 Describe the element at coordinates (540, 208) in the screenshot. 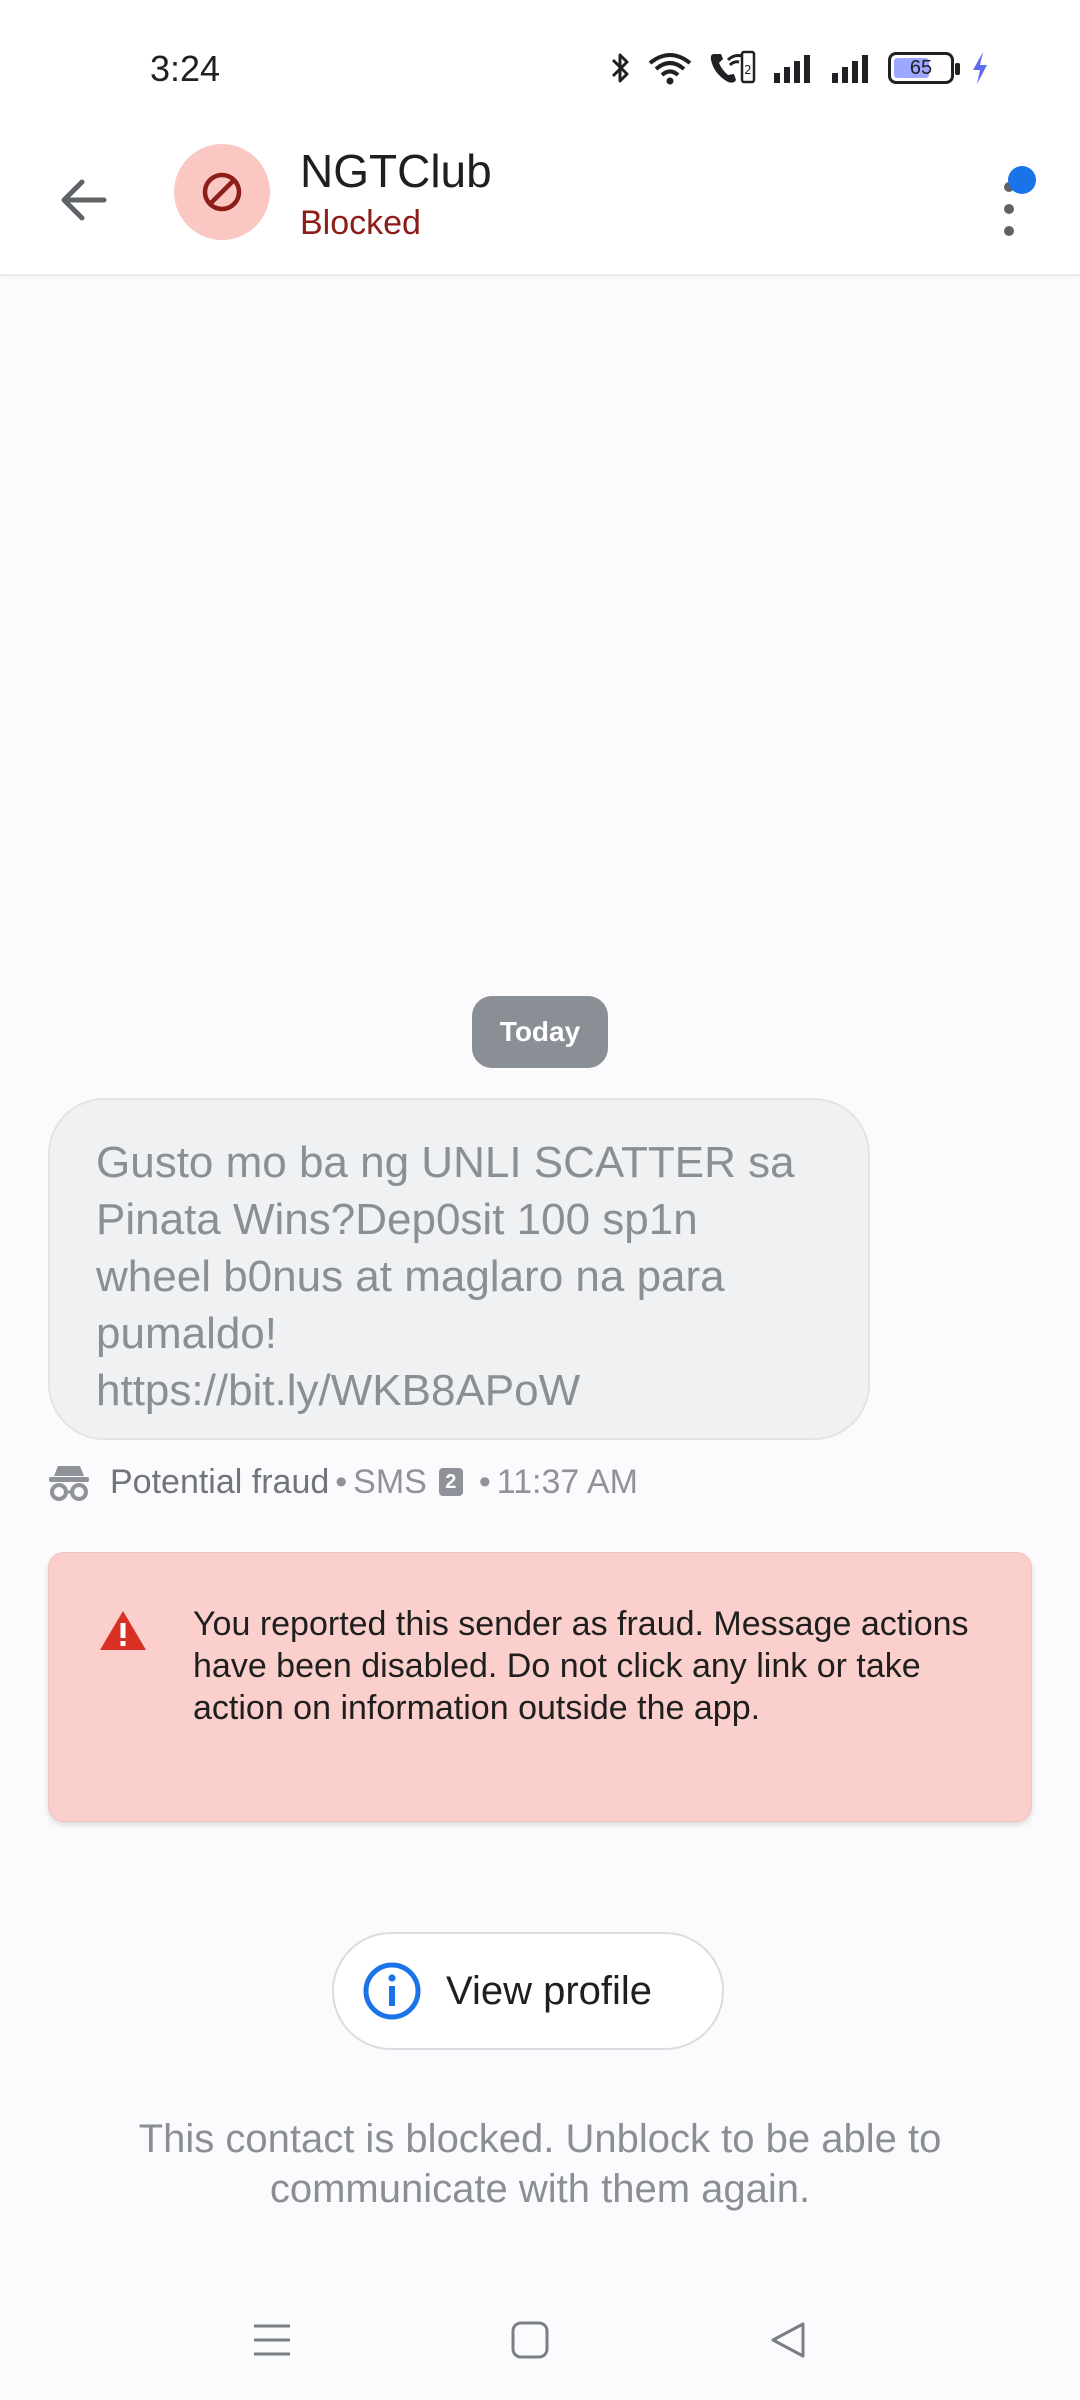

I see `app-bar: NGTClub Blocked` at that location.